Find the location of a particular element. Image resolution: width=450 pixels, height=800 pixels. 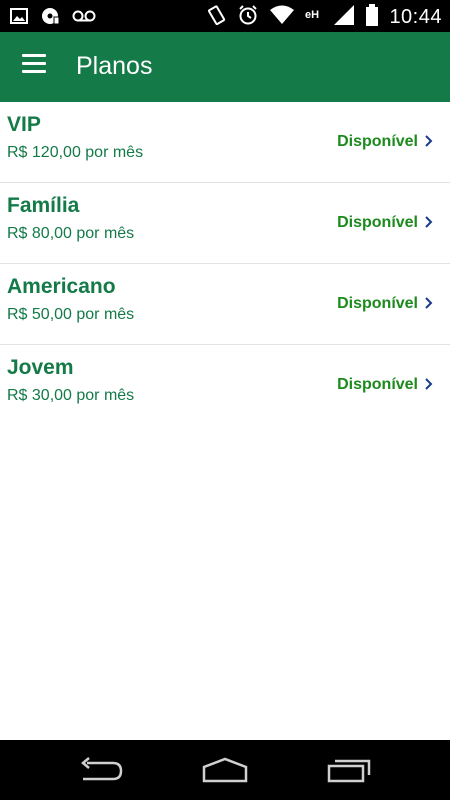

plan-item-familia: Família R$ 80,00 por mês Disponível is located at coordinates (225, 223).